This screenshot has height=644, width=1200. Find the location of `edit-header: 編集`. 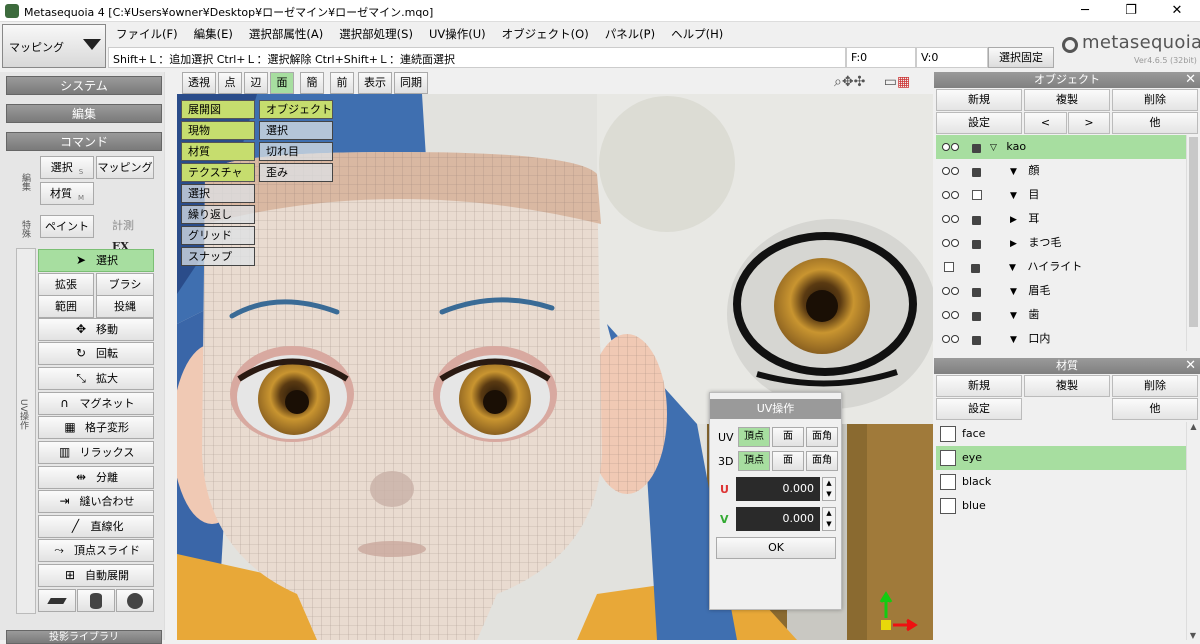

edit-header: 編集 is located at coordinates (84, 113).